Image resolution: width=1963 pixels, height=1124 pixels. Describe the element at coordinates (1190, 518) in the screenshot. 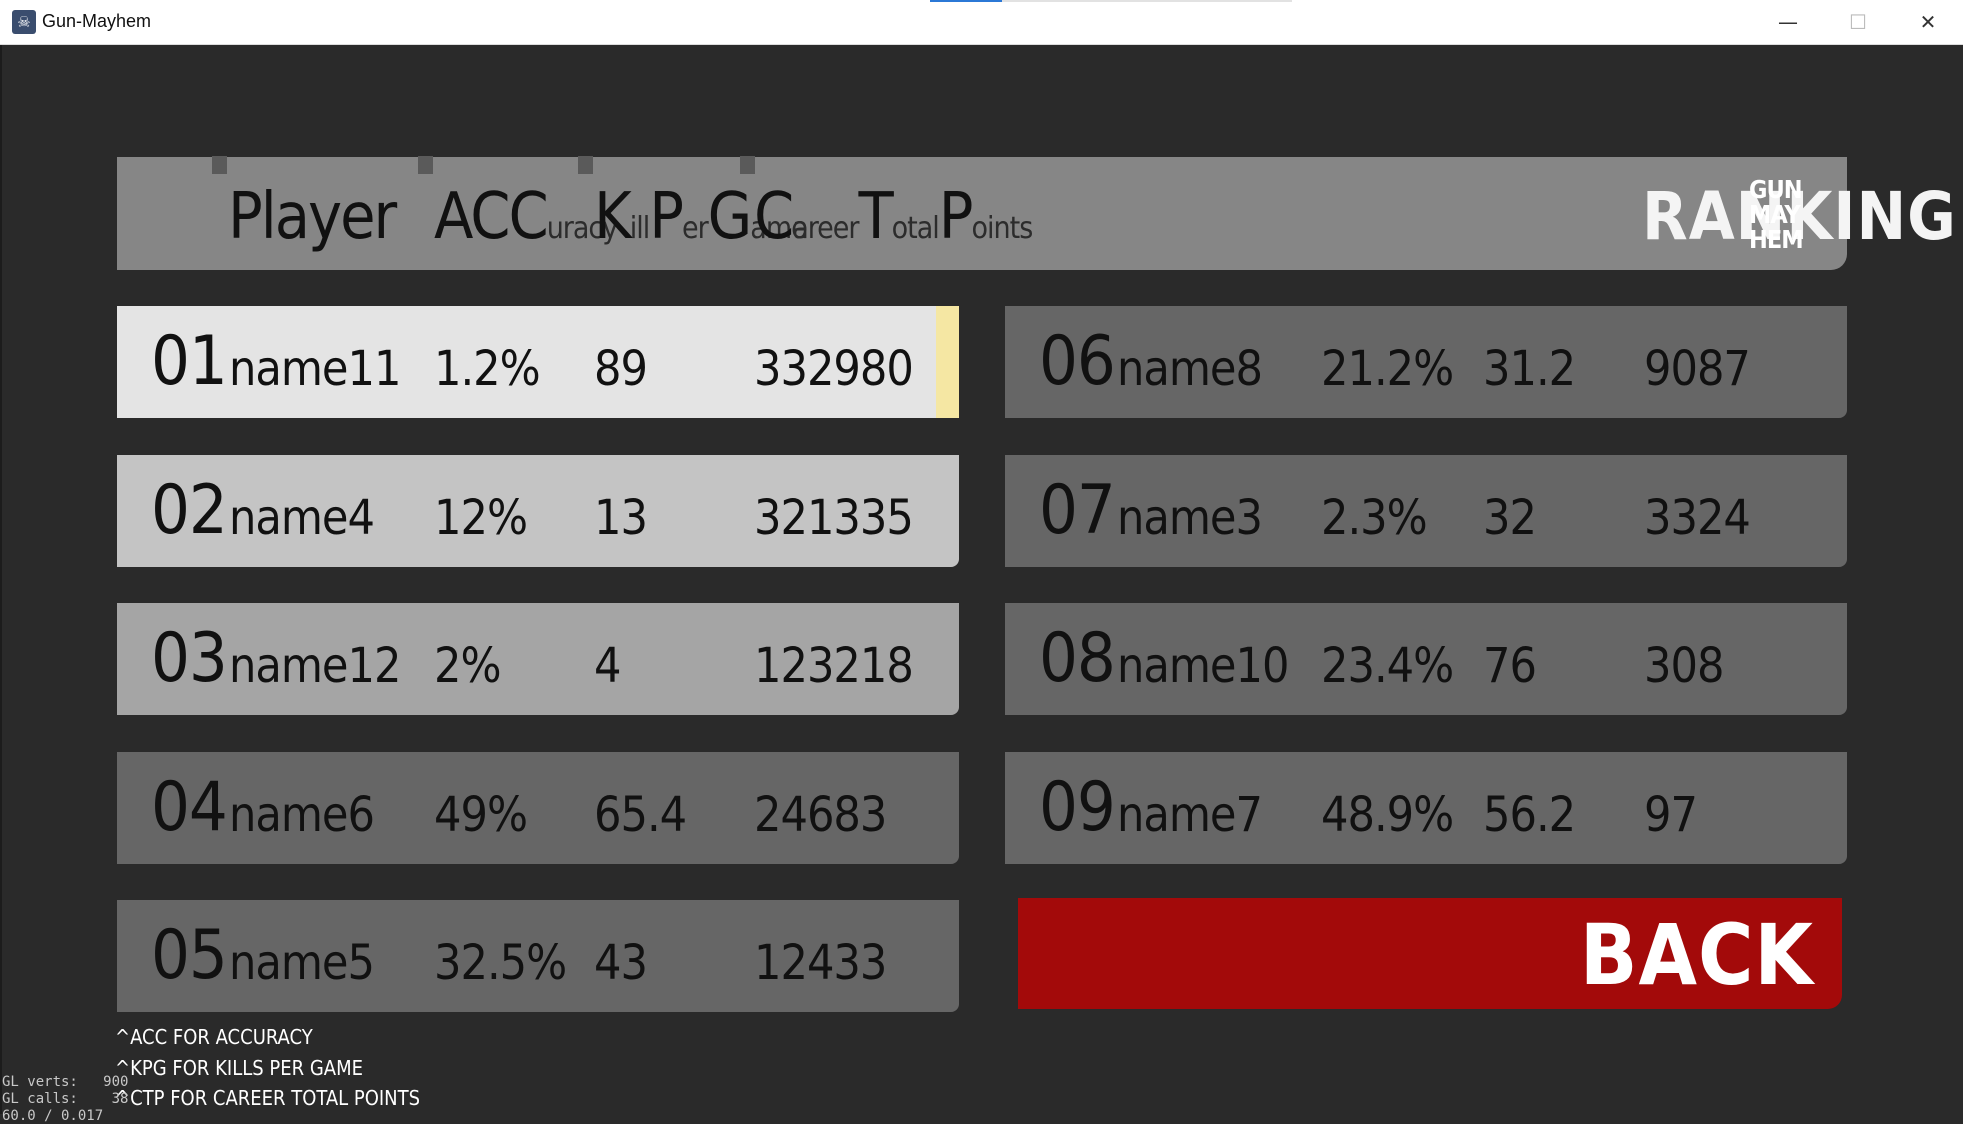

I see `player-name: name3` at that location.